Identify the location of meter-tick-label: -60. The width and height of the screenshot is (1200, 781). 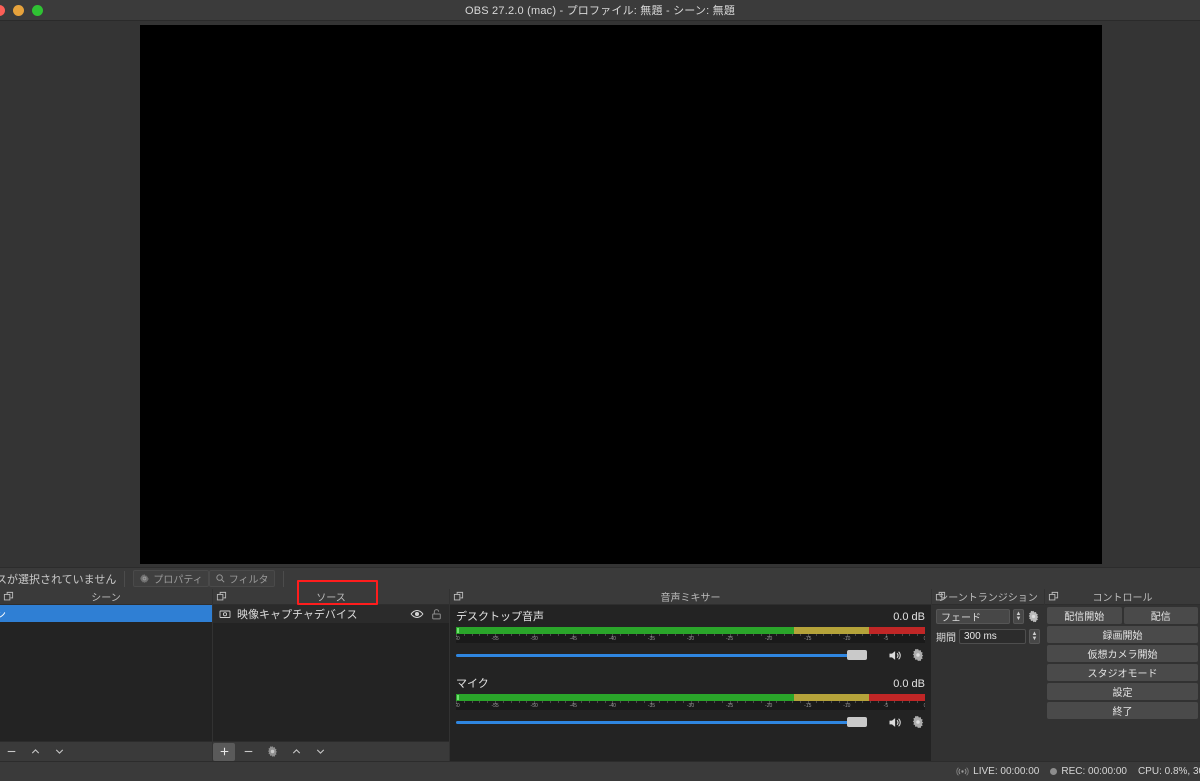
(458, 706).